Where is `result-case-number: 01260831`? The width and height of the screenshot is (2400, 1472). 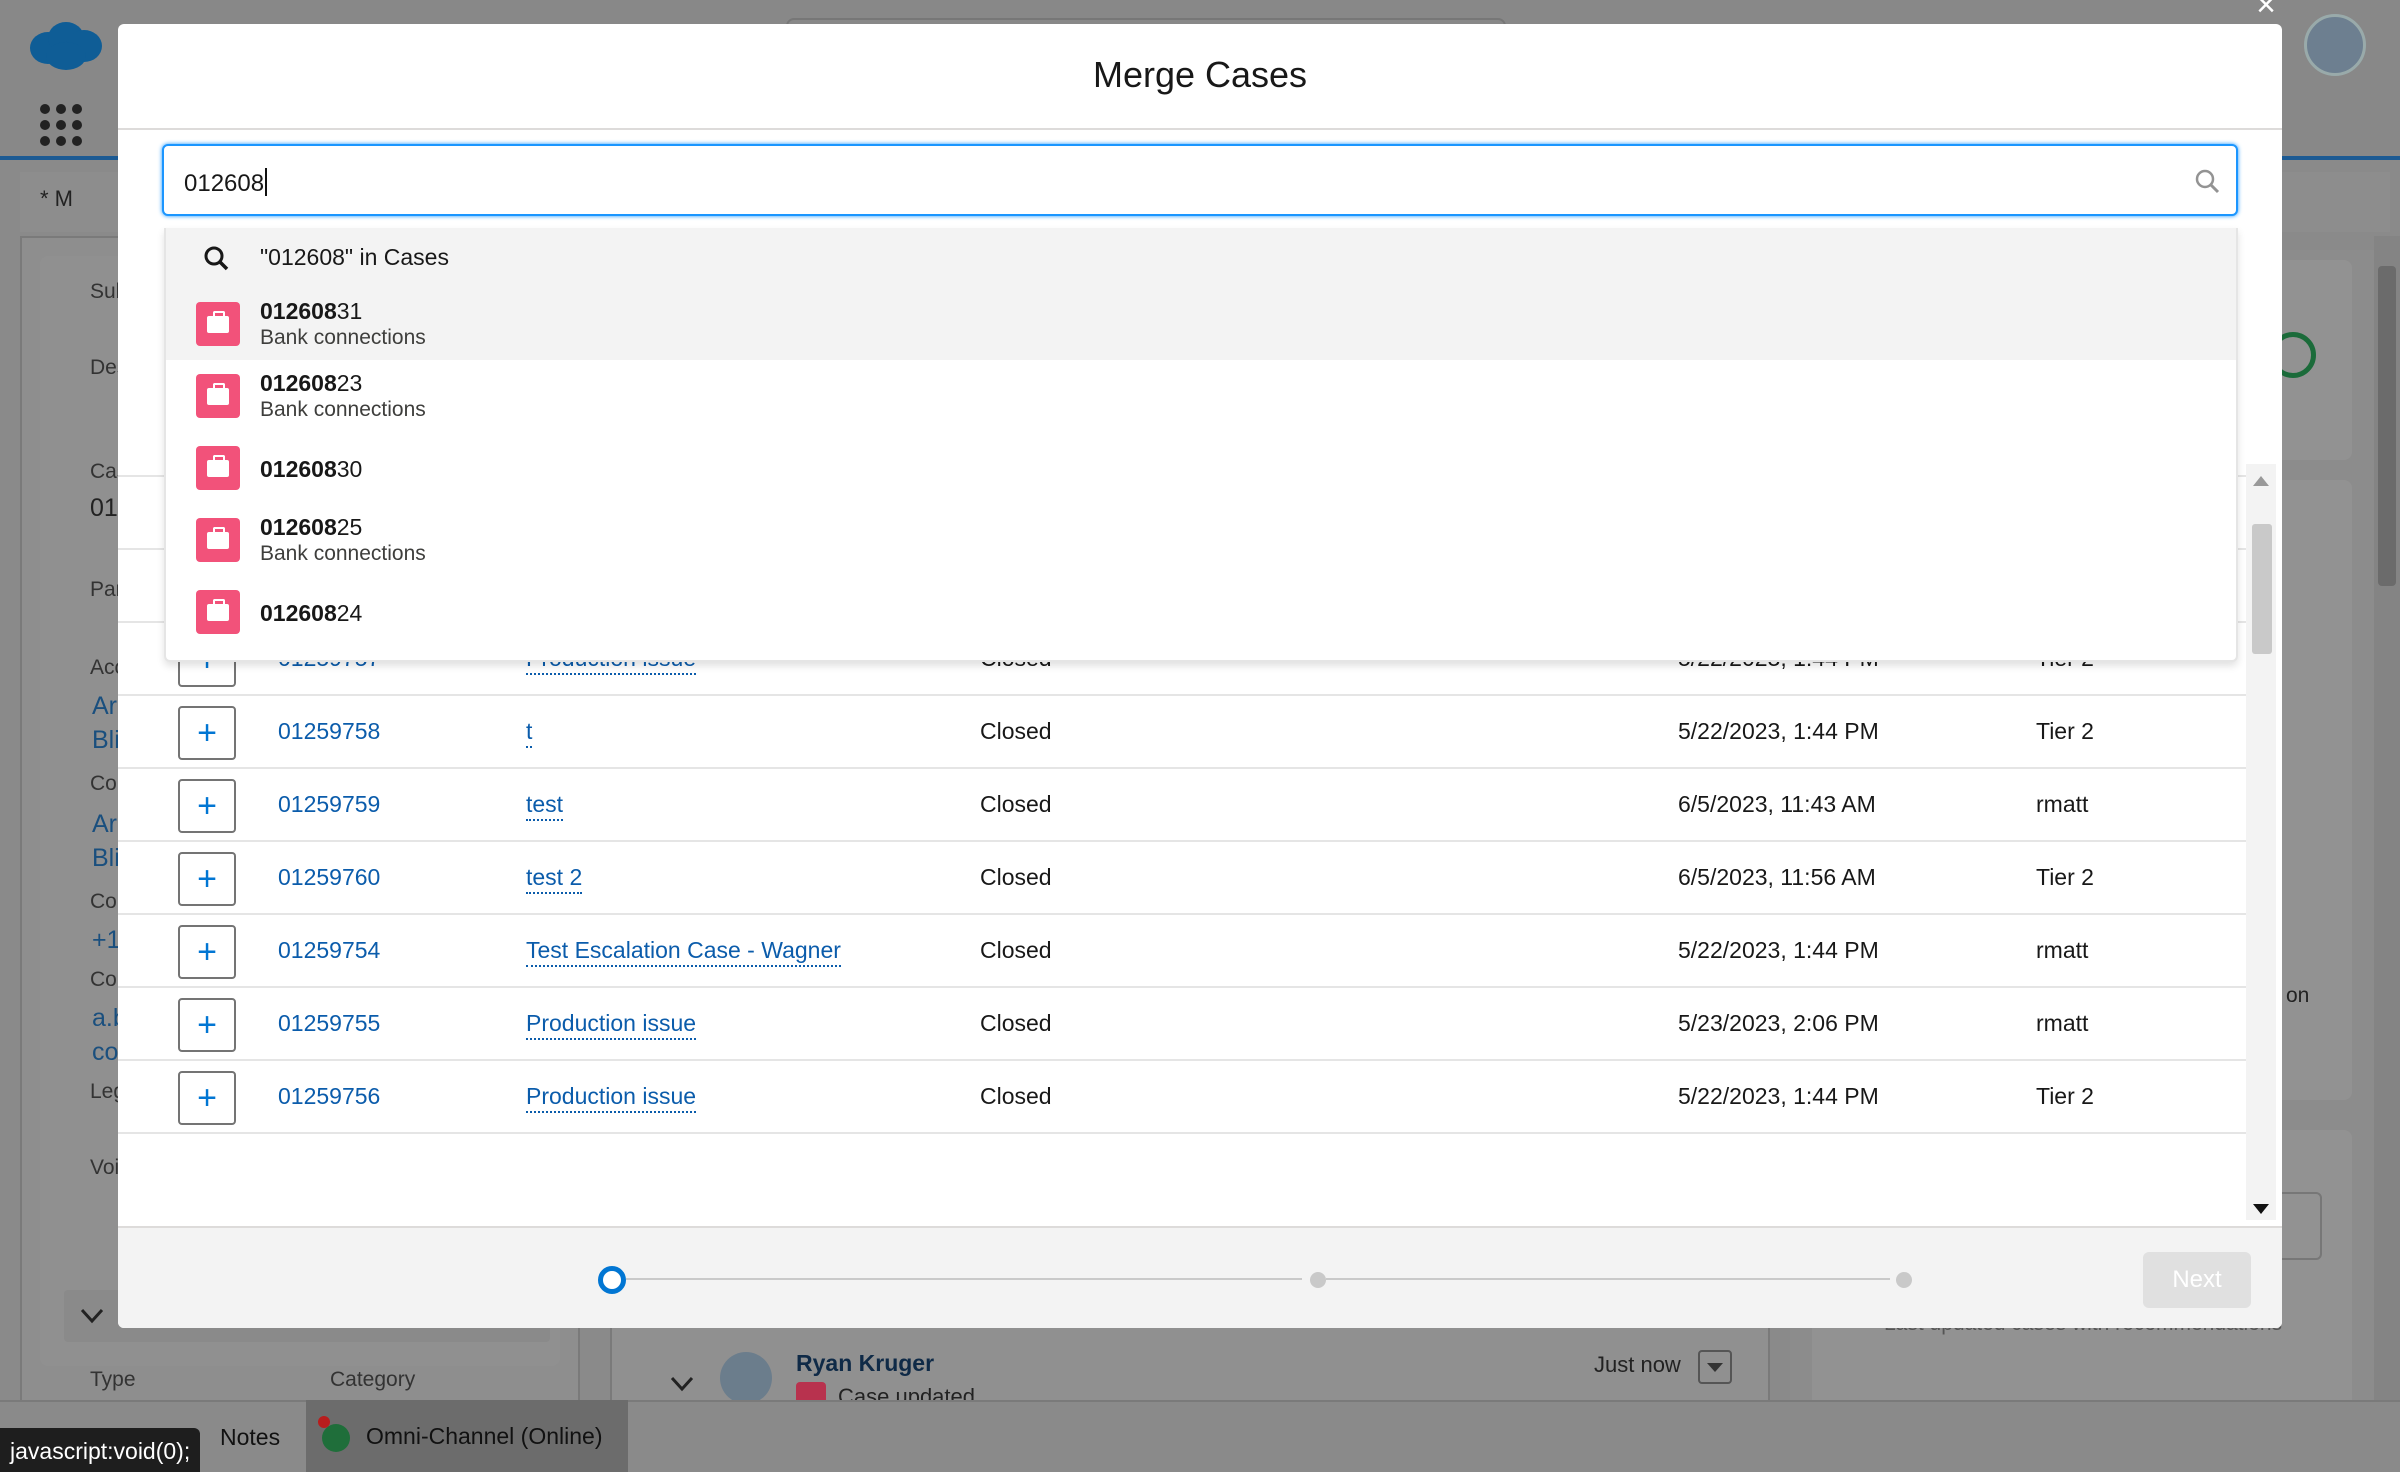 result-case-number: 01260831 is located at coordinates (311, 311).